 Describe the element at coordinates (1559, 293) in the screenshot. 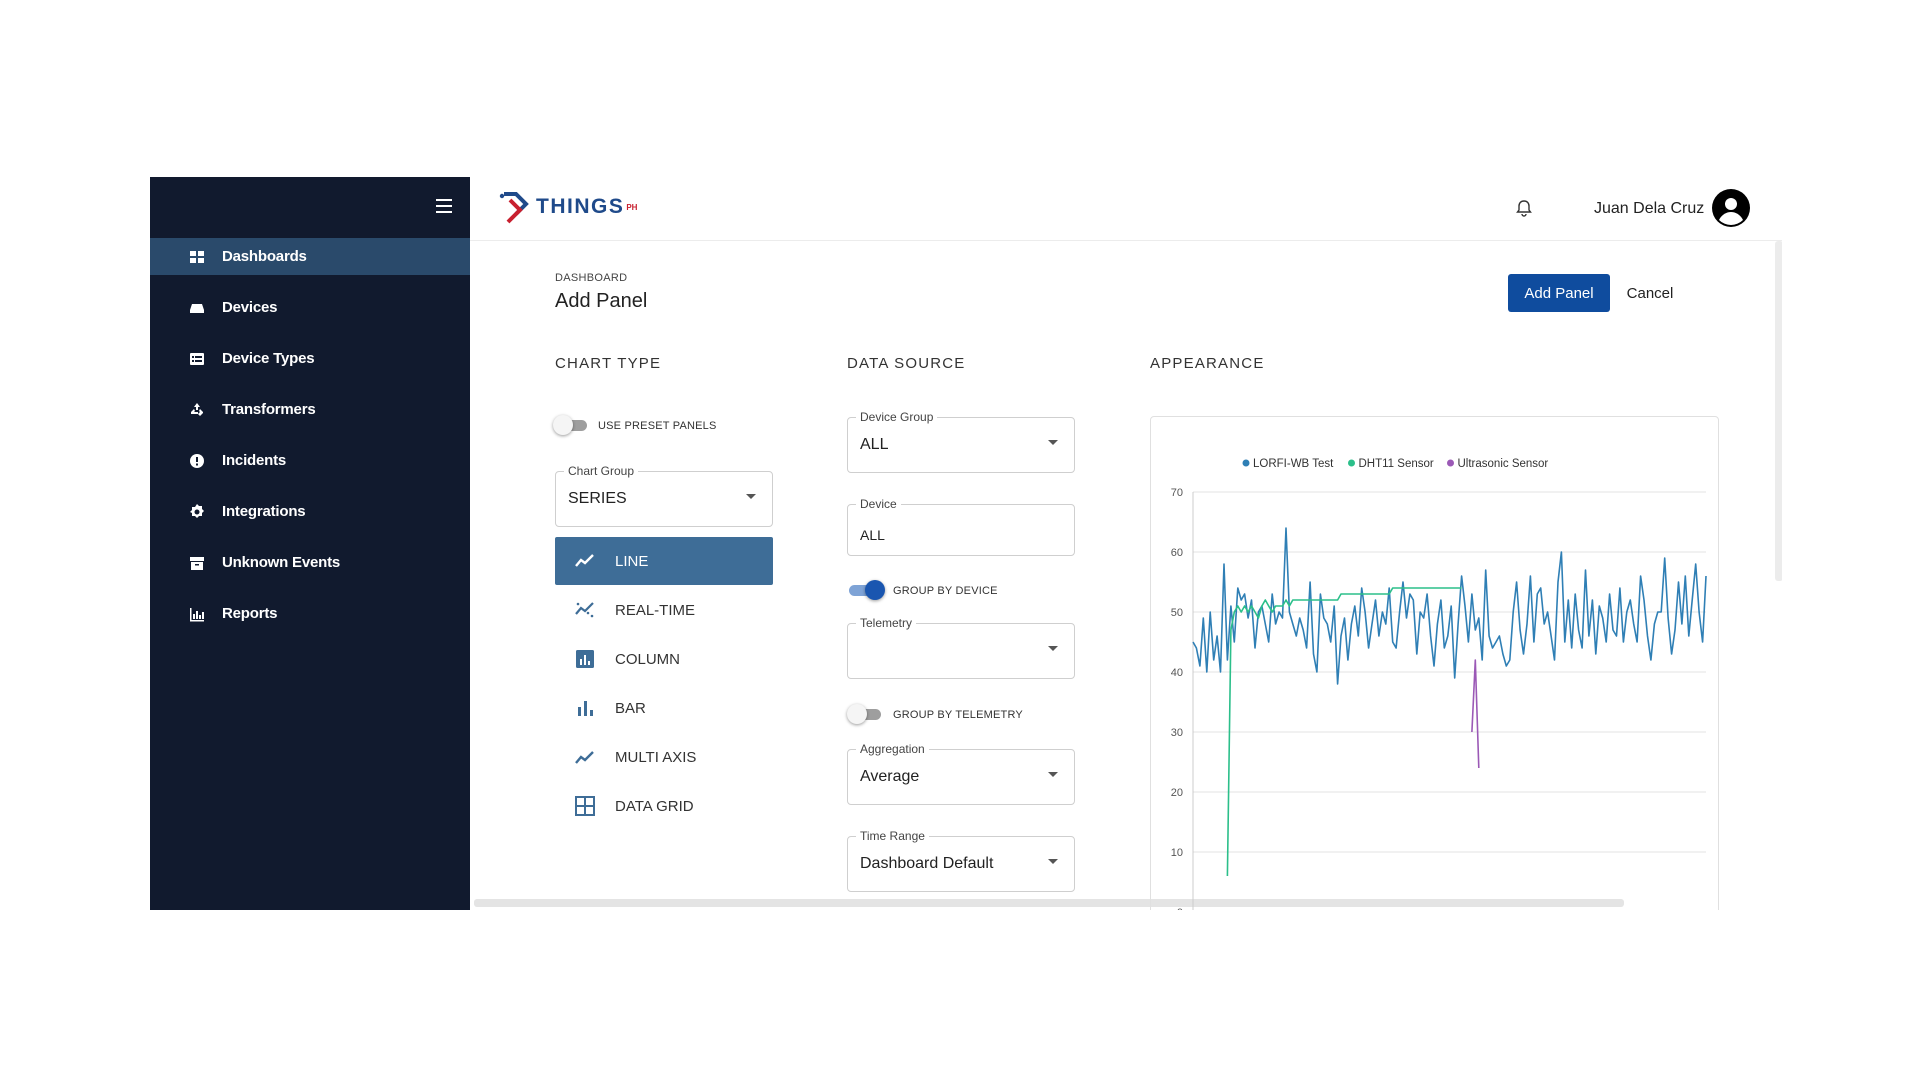

I see `add-panel-button: Add Panel` at that location.